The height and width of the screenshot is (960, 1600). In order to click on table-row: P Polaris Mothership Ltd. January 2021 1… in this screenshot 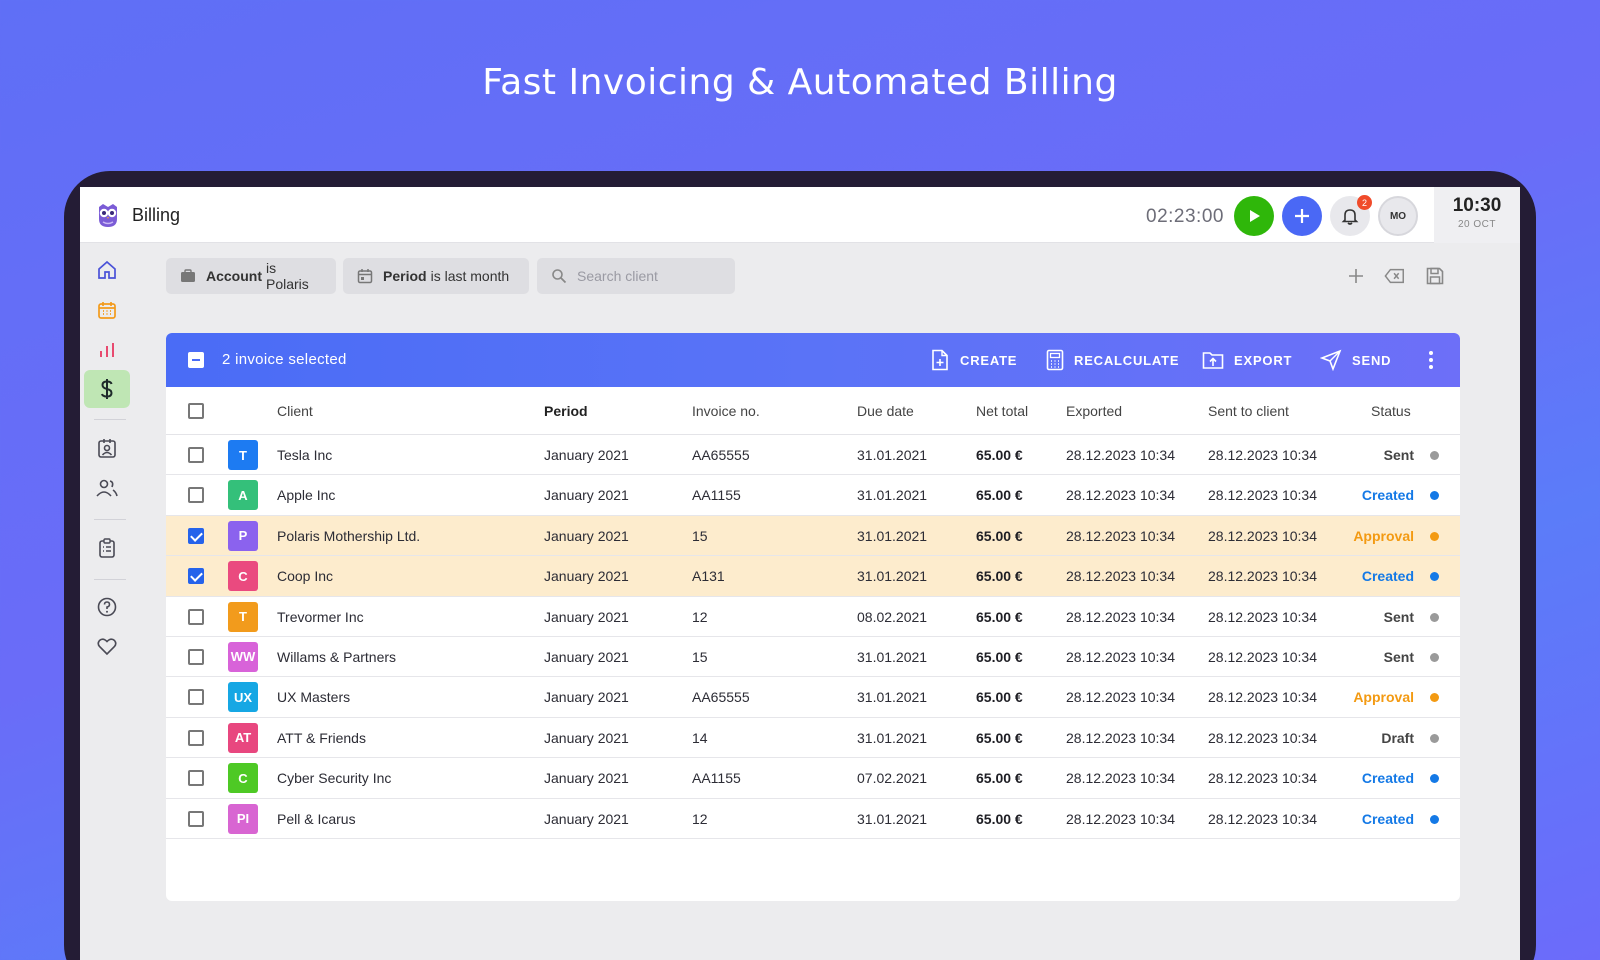, I will do `click(813, 536)`.